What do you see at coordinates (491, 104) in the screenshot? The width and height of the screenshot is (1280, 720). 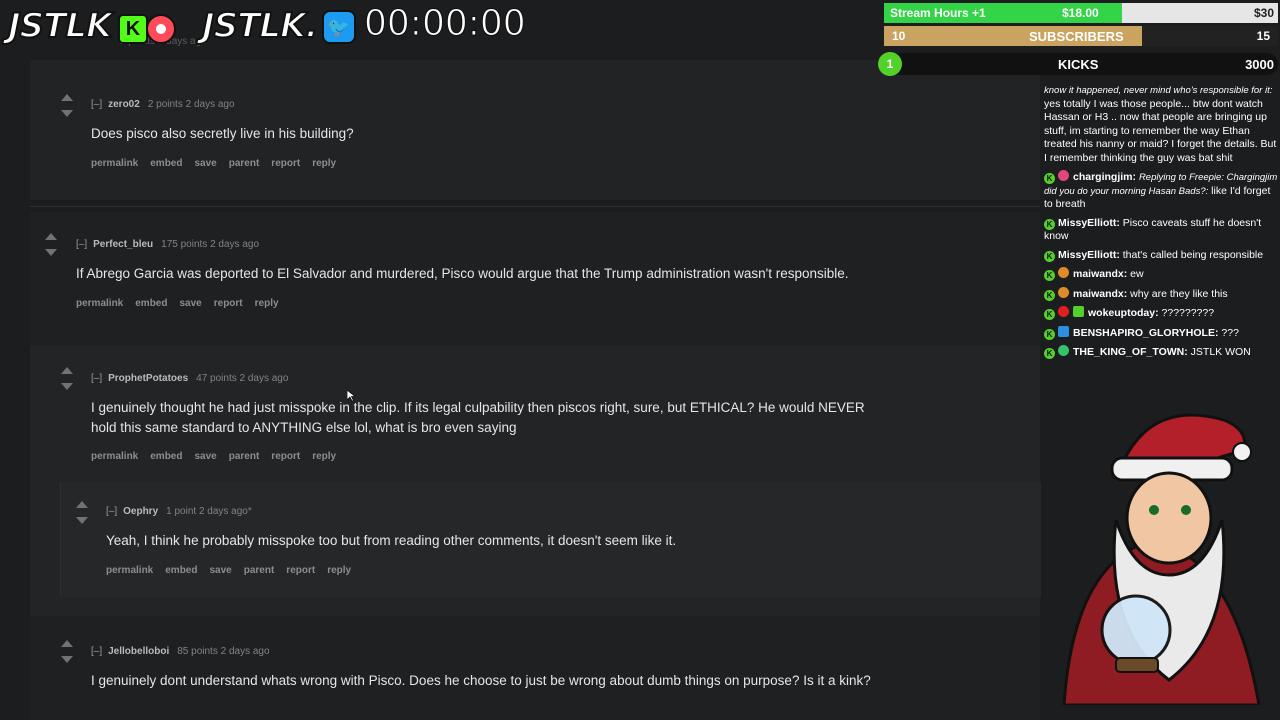 I see `comment-tagline: [–] zero02 2 points 2 days ago` at bounding box center [491, 104].